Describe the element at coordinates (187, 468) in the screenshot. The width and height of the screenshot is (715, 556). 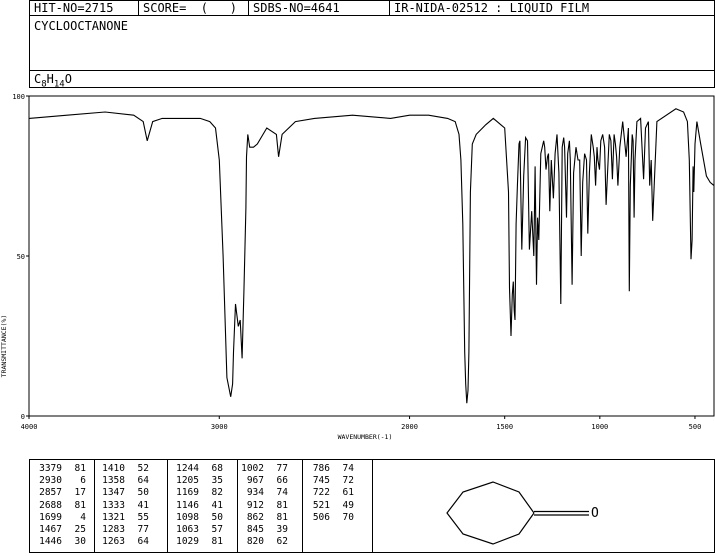
I see `peak-wavenumber: 1244` at that location.